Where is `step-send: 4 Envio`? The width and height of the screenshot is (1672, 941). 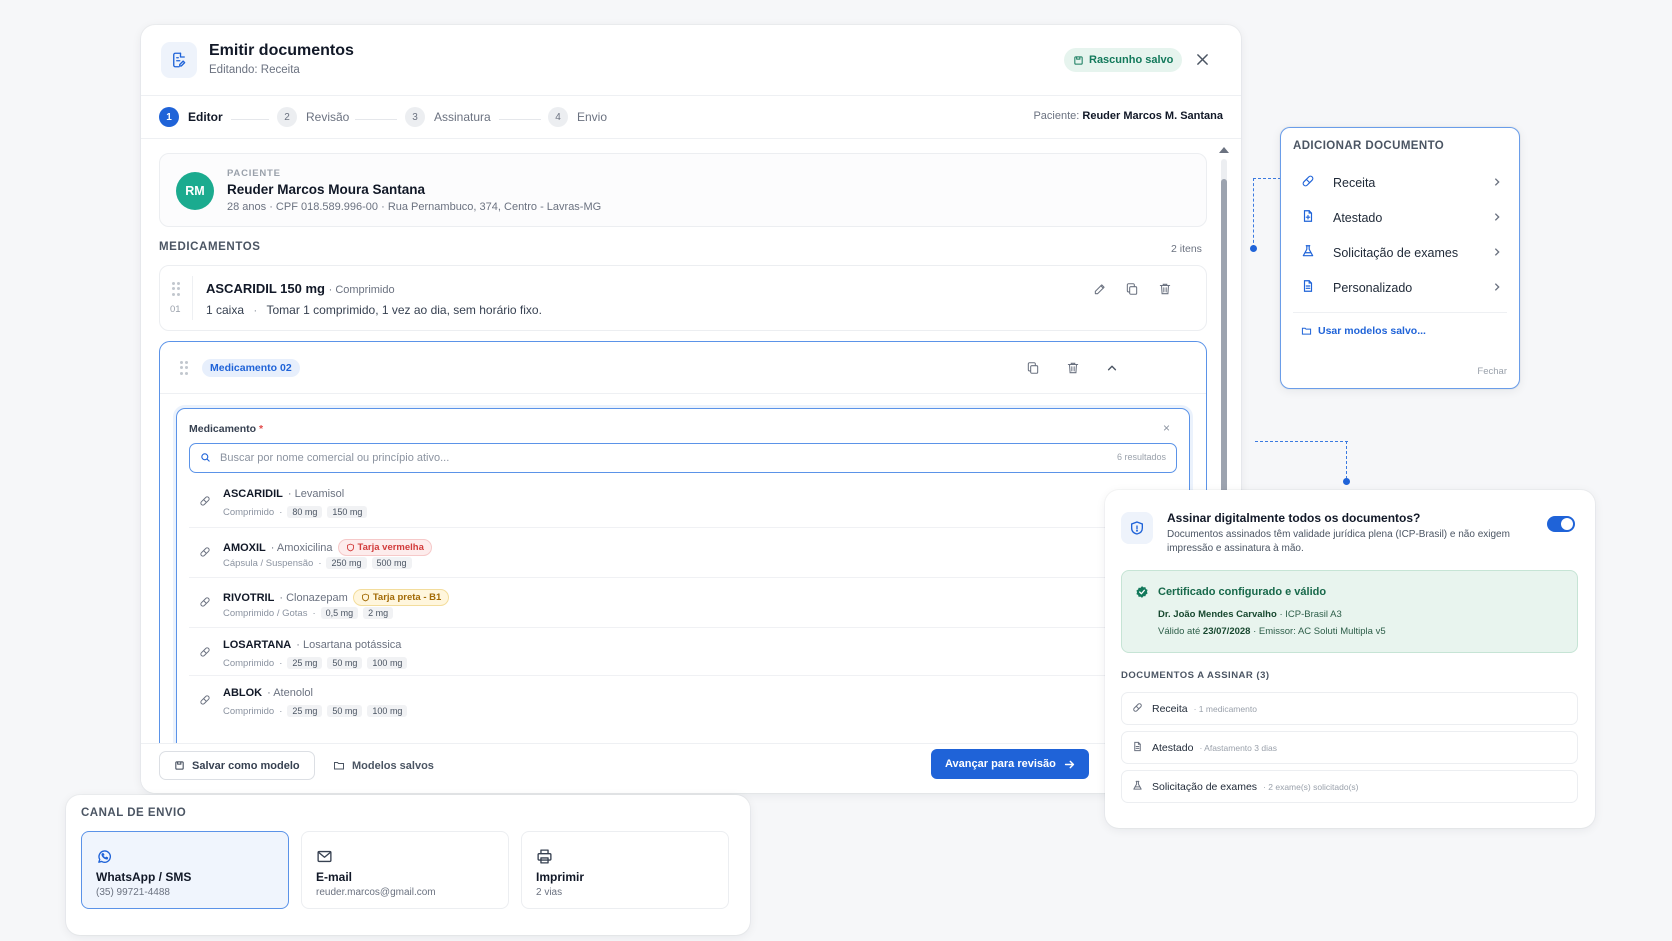
step-send: 4 Envio is located at coordinates (577, 117).